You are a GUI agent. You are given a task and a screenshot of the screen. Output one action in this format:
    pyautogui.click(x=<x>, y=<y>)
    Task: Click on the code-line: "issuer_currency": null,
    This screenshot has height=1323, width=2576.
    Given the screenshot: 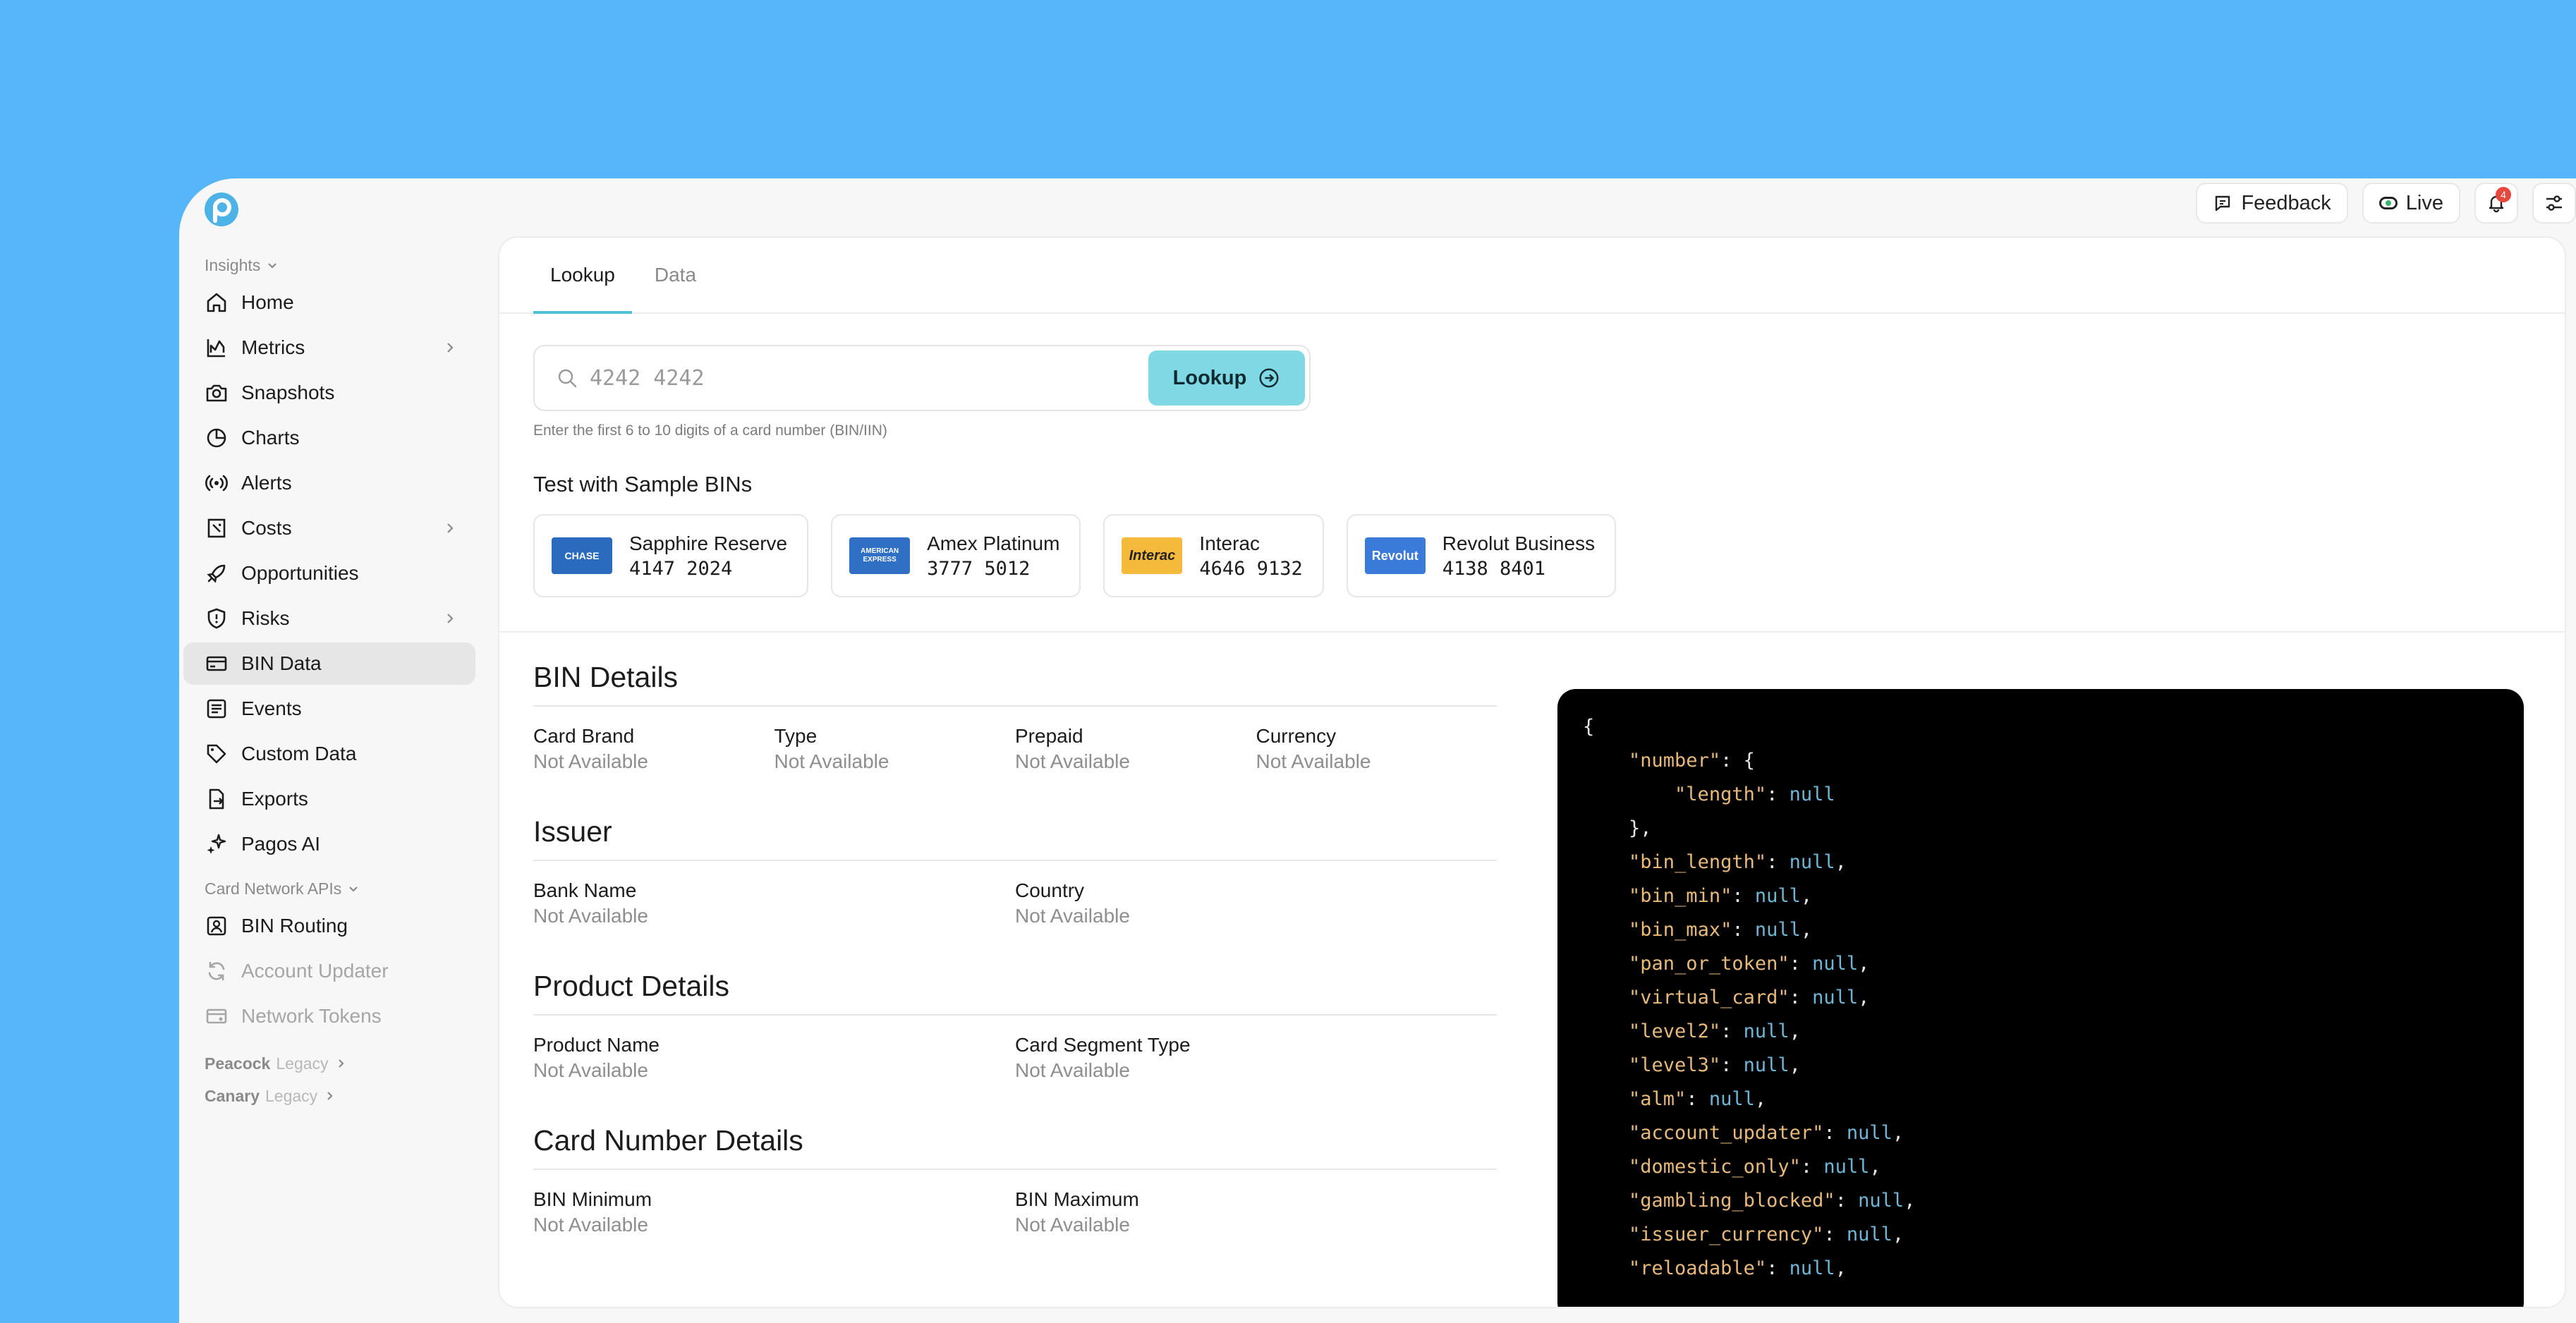 What is the action you would take?
    pyautogui.click(x=1766, y=1234)
    